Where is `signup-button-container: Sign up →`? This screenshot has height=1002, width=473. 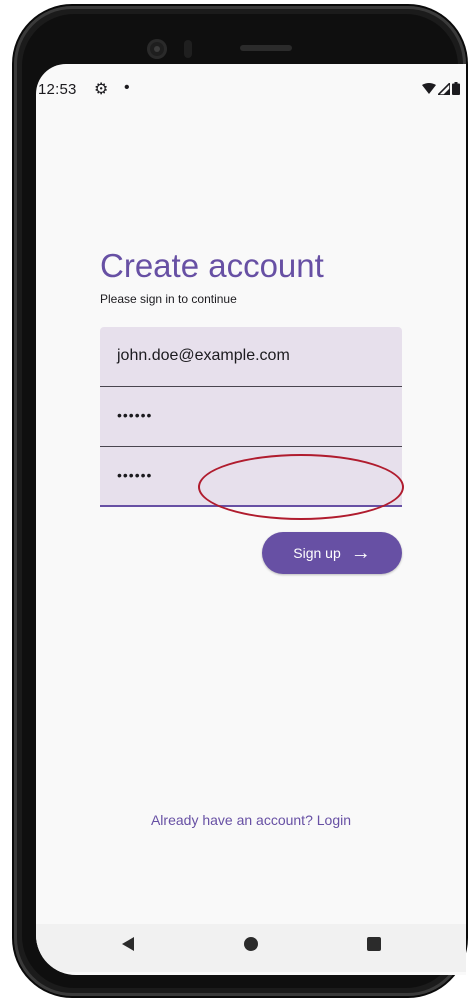
signup-button-container: Sign up → is located at coordinates (332, 553).